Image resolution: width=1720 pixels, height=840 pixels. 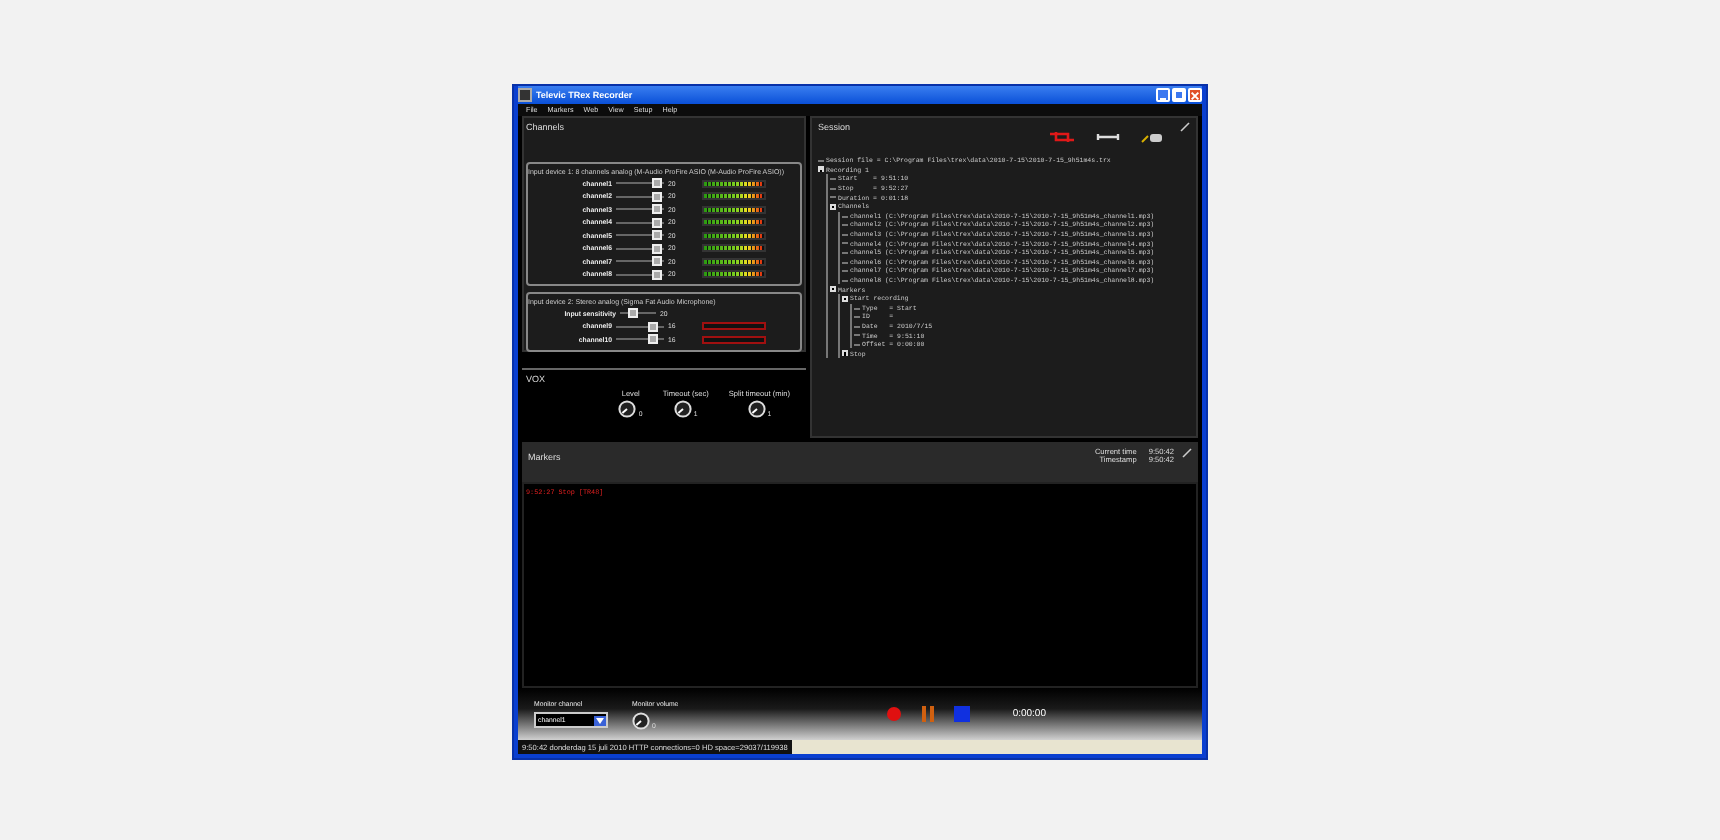 I want to click on minimize-button, so click(x=1163, y=95).